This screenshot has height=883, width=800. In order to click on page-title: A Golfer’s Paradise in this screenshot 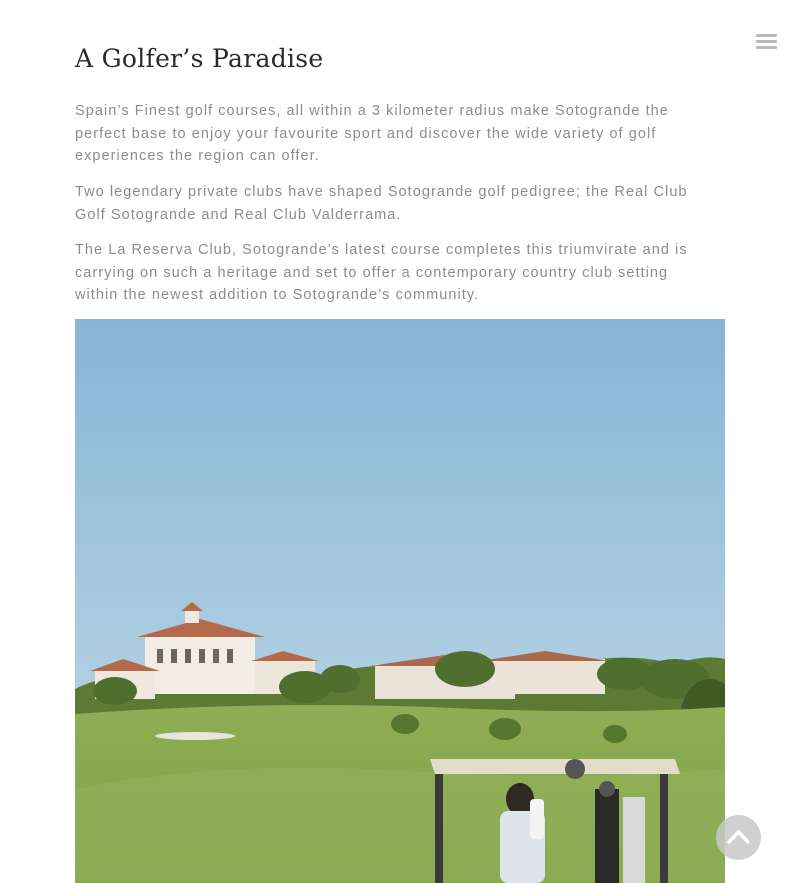, I will do `click(199, 58)`.